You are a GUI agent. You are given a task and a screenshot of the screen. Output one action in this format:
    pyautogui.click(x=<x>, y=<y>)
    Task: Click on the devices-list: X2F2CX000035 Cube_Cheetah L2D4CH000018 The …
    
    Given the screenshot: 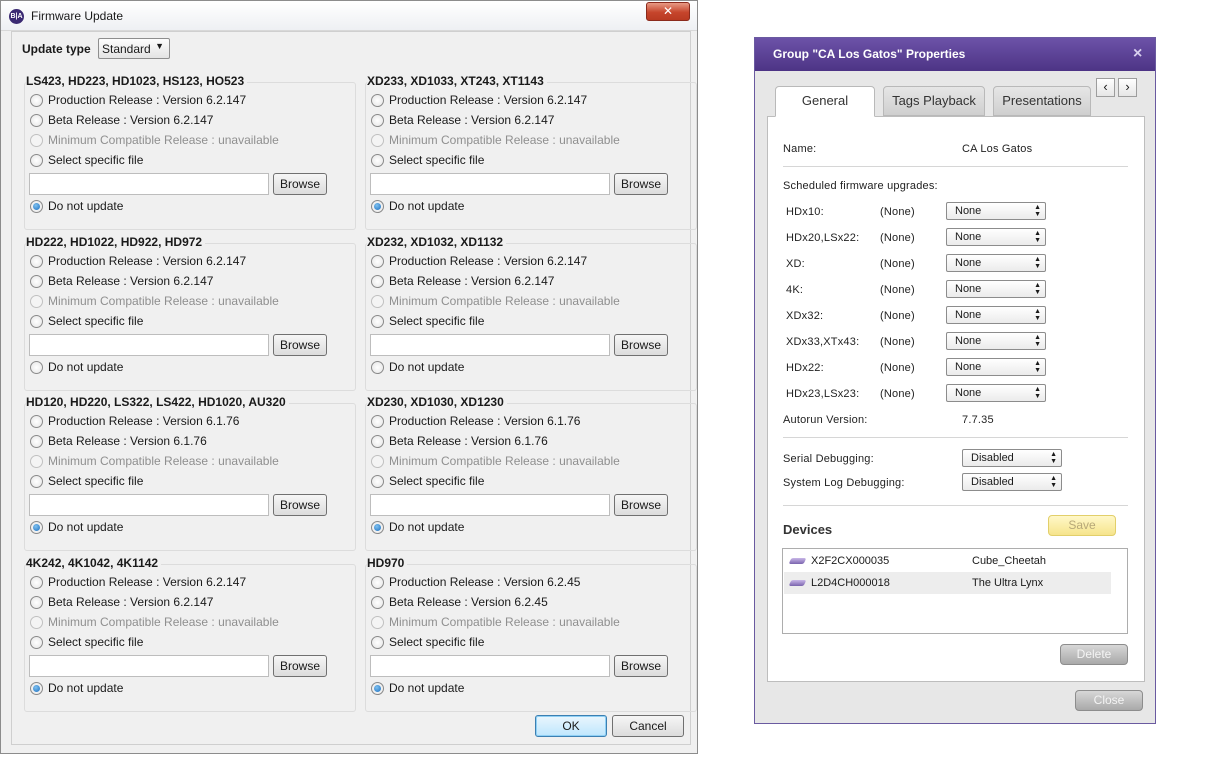 What is the action you would take?
    pyautogui.click(x=955, y=591)
    